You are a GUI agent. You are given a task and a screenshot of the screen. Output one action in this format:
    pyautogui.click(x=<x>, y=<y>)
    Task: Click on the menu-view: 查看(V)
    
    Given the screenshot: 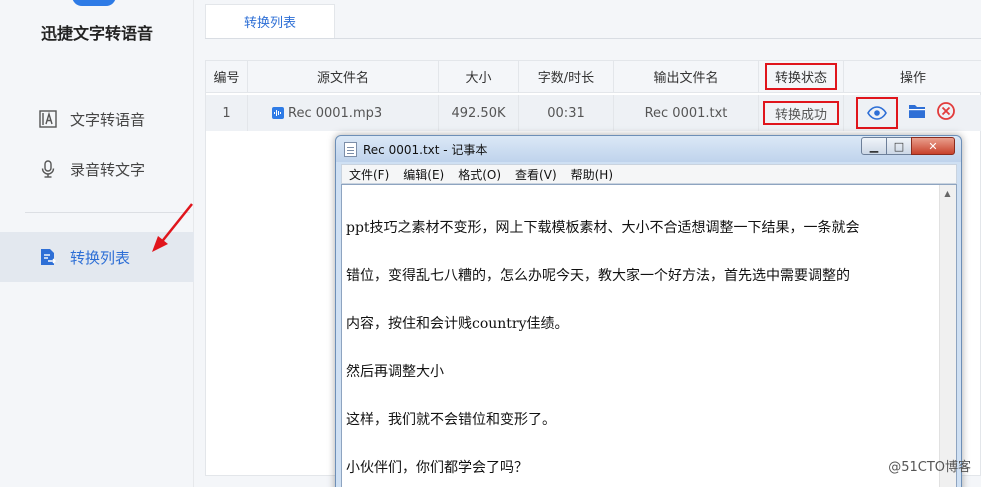 What is the action you would take?
    pyautogui.click(x=536, y=174)
    